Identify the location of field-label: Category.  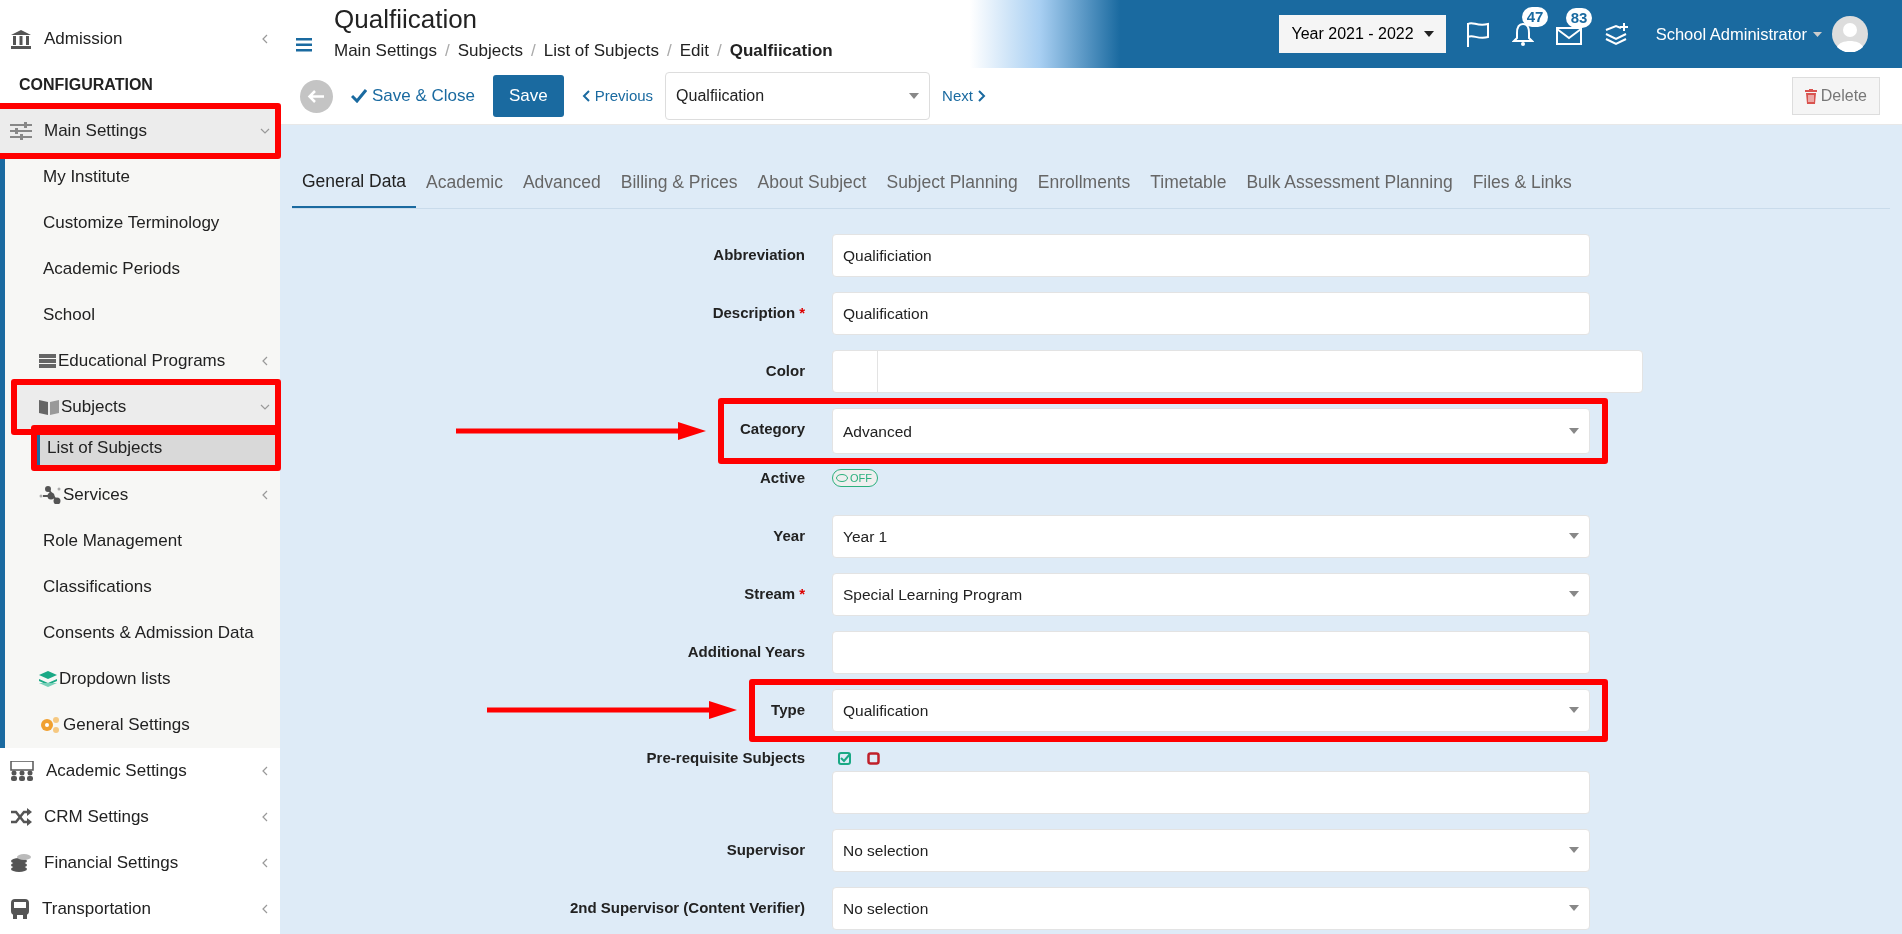
(772, 429).